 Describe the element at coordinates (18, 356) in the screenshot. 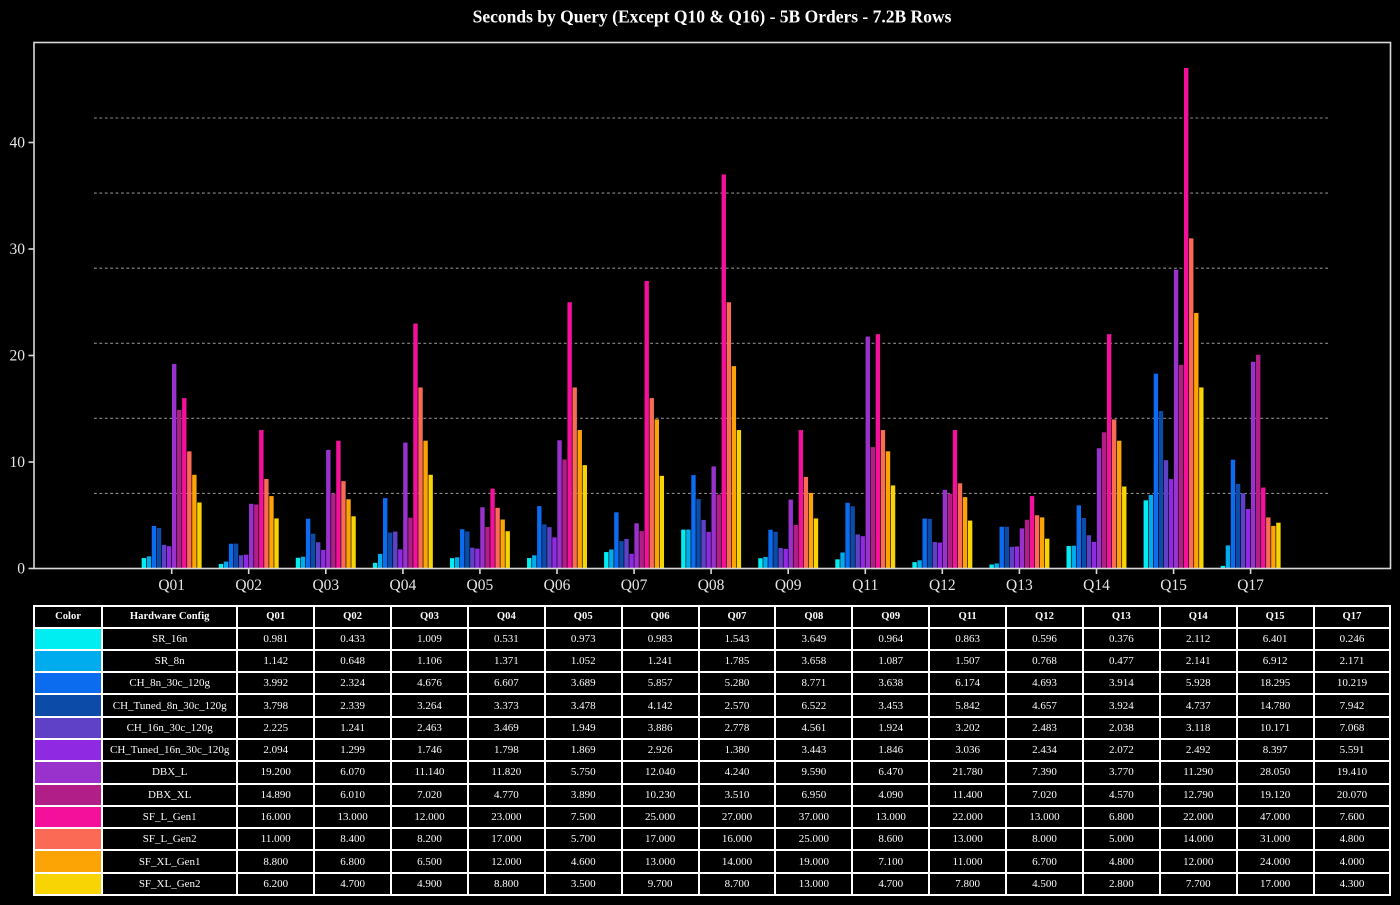

I see `svg-text: 20` at that location.